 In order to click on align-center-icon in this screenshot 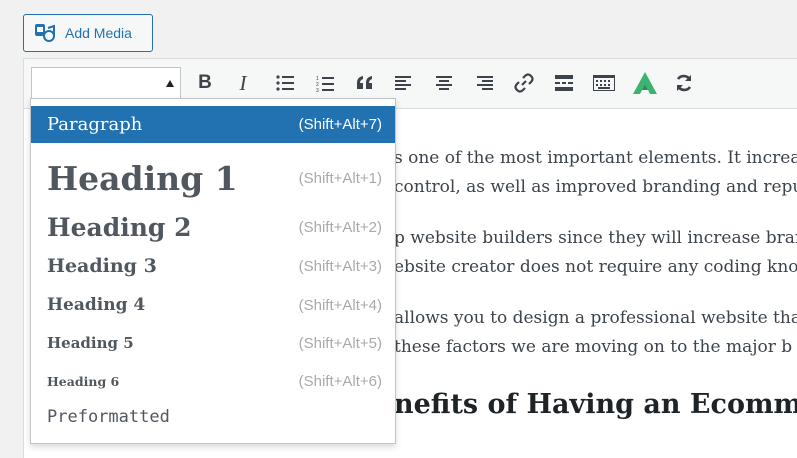, I will do `click(444, 83)`.